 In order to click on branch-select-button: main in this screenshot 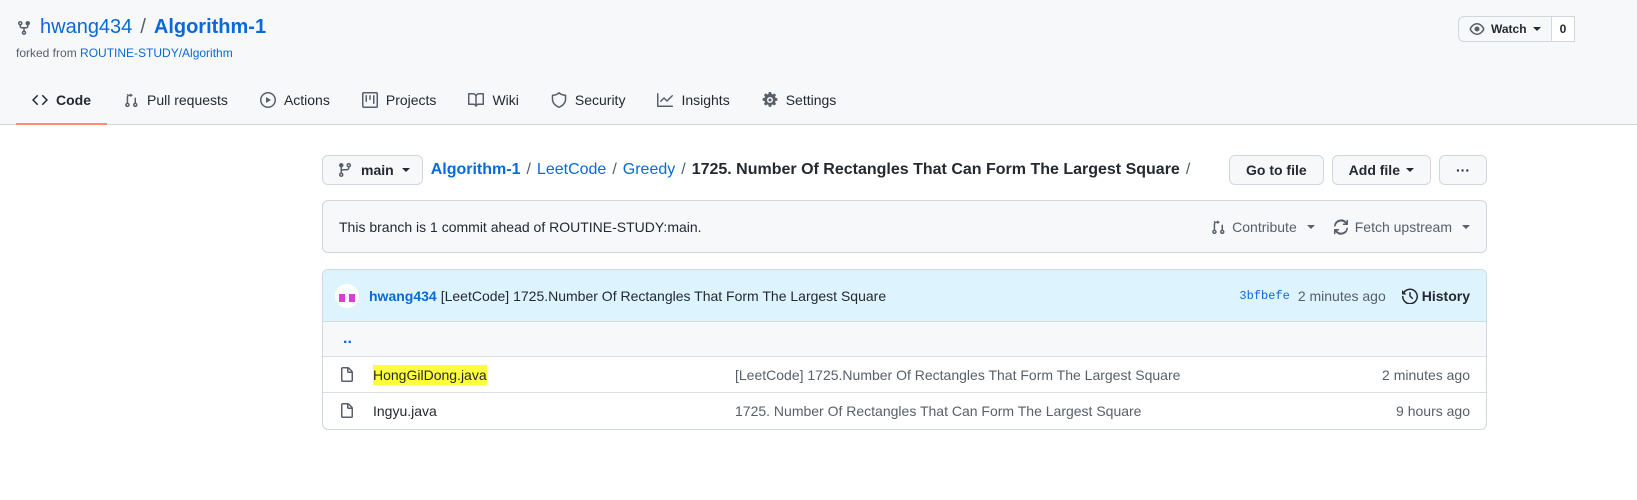, I will do `click(372, 170)`.